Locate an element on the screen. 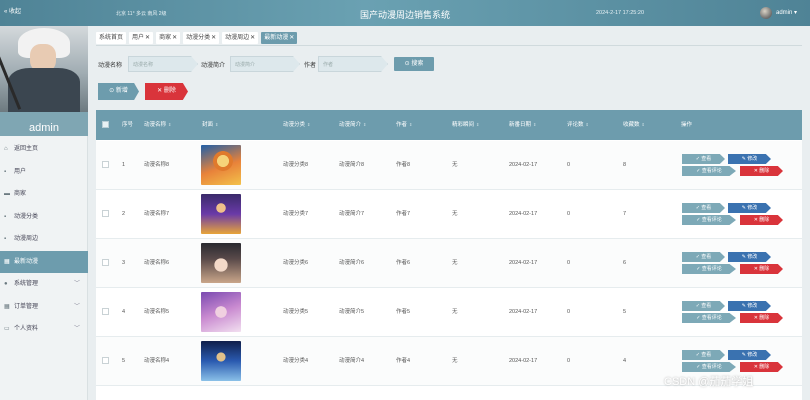 Image resolution: width=810 pixels, height=400 pixels. header-label: 精彩瞬间 is located at coordinates (463, 125).